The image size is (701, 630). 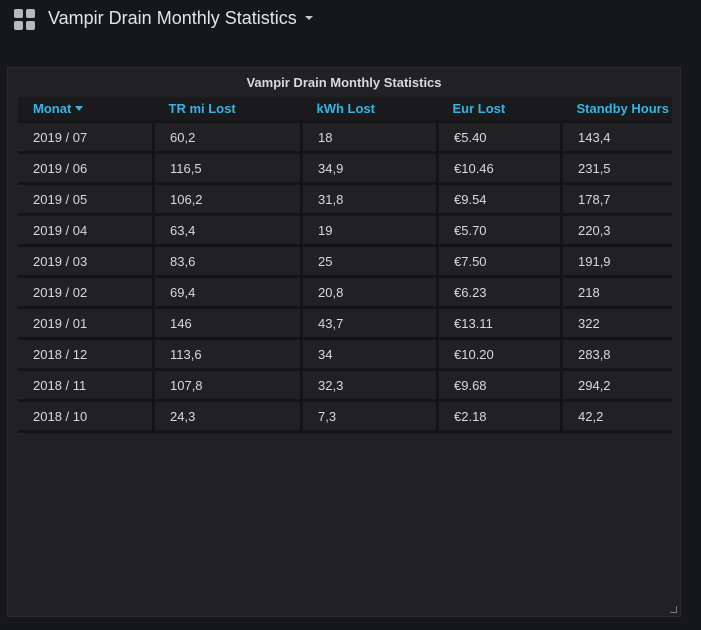 I want to click on table-row: 2019 / 02 69,4 20,8 €6.23 218, so click(x=345, y=292).